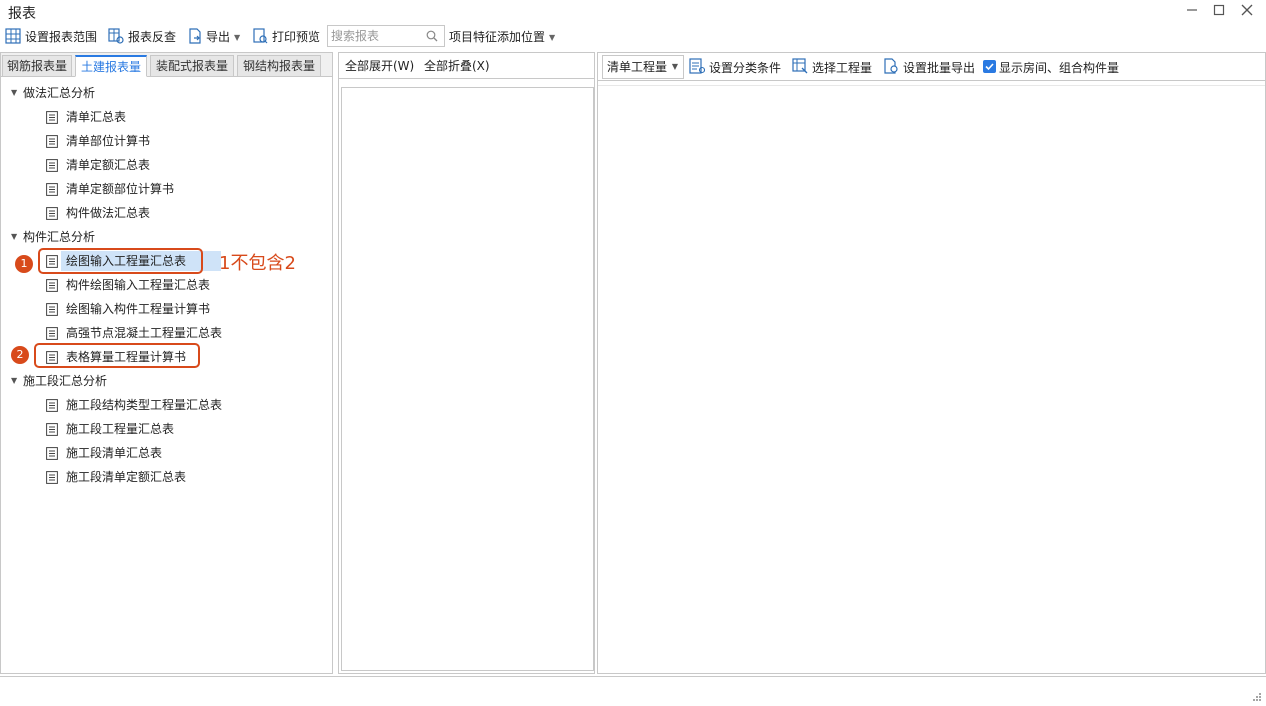  Describe the element at coordinates (279, 66) in the screenshot. I see `tab-steel-report: 钢结构报表量` at that location.